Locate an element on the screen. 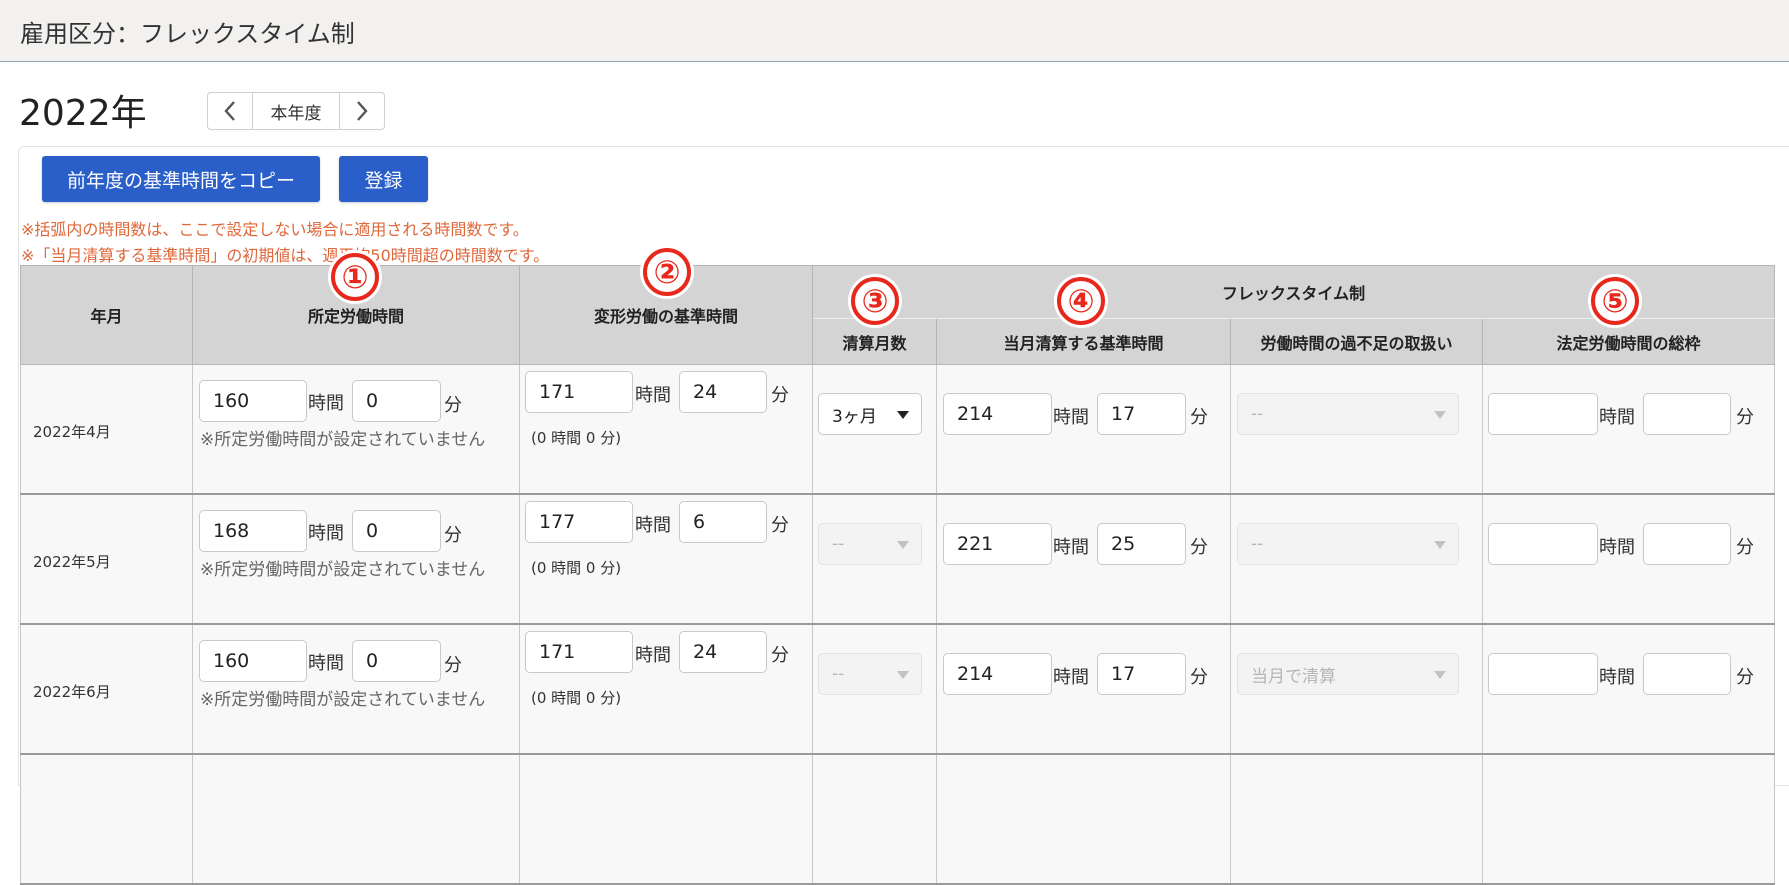 The height and width of the screenshot is (885, 1789). settlement-minutes-input: 25 is located at coordinates (1141, 544).